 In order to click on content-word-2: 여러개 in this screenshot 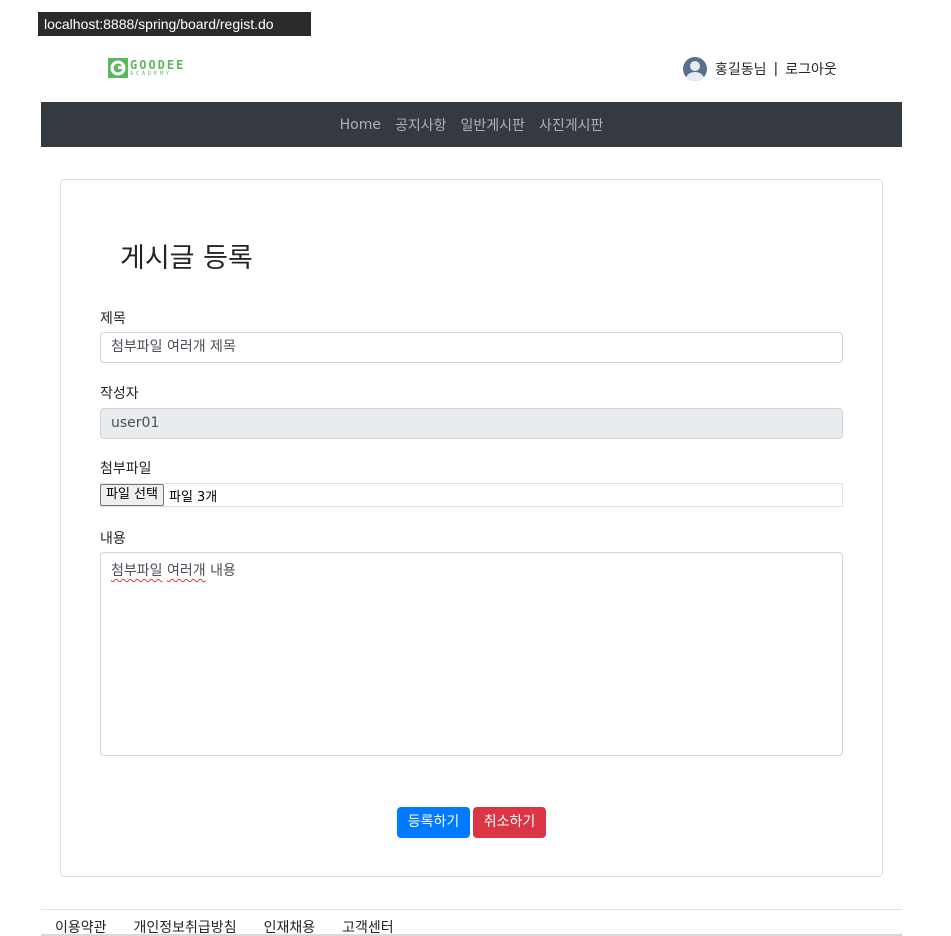, I will do `click(186, 571)`.